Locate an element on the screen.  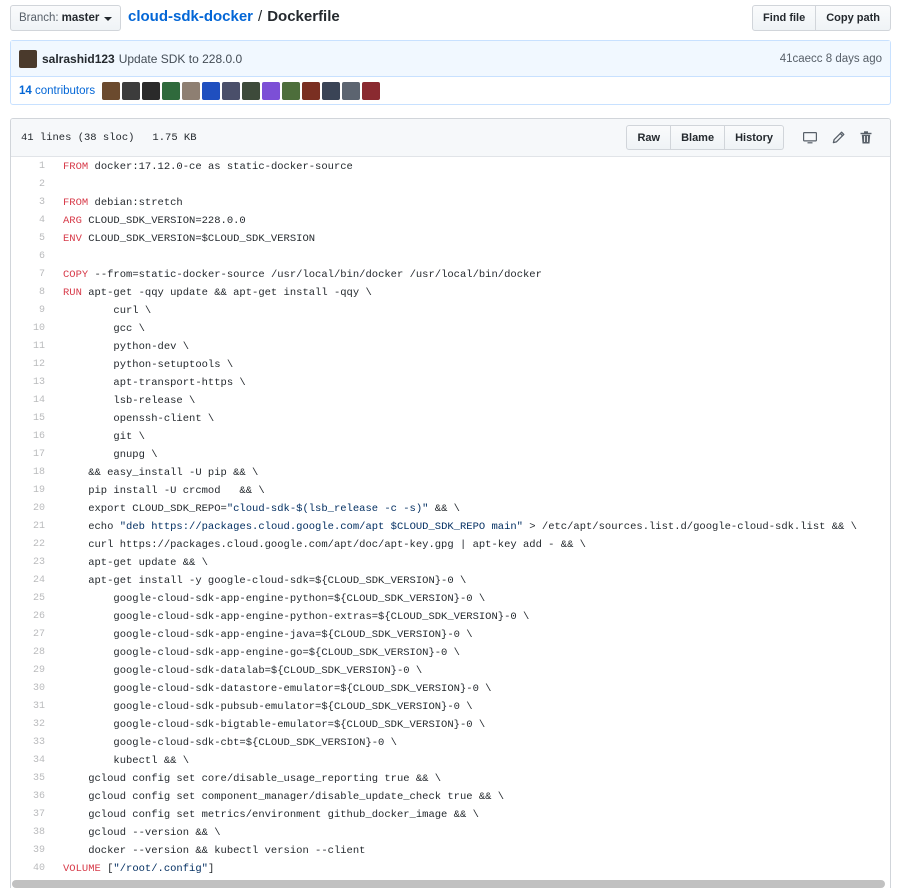
code-line: 15 openssh-client \ is located at coordinates (450, 419).